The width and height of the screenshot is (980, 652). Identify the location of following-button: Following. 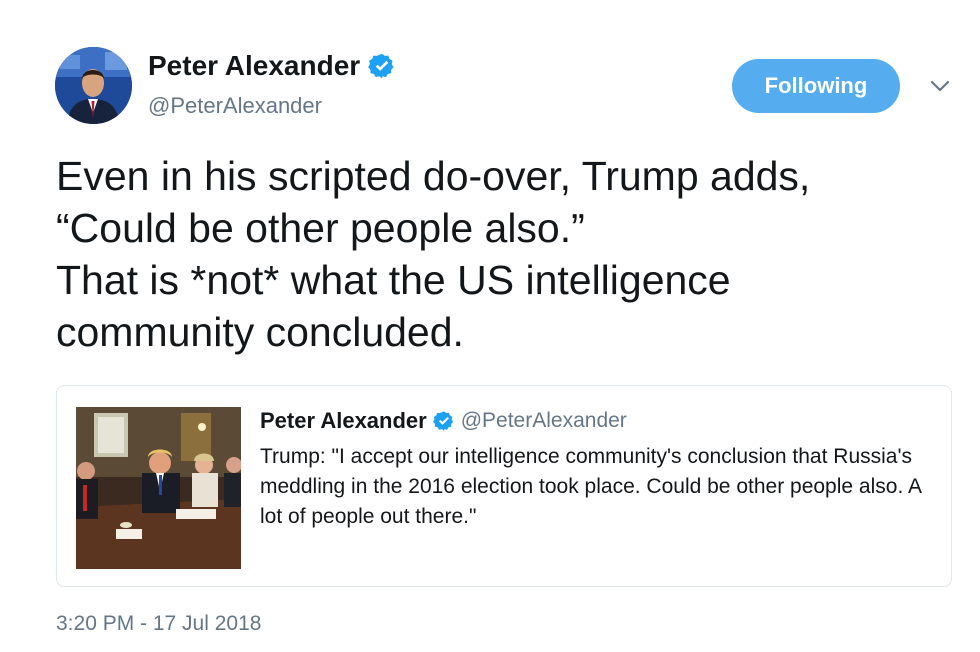
(816, 86).